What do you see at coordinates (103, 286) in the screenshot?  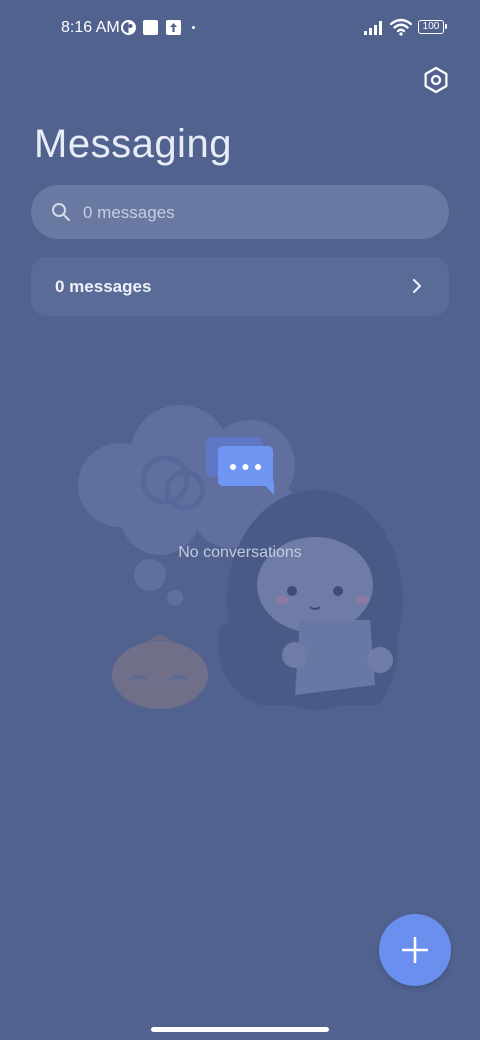 I see `messages-count-label: 0 messages` at bounding box center [103, 286].